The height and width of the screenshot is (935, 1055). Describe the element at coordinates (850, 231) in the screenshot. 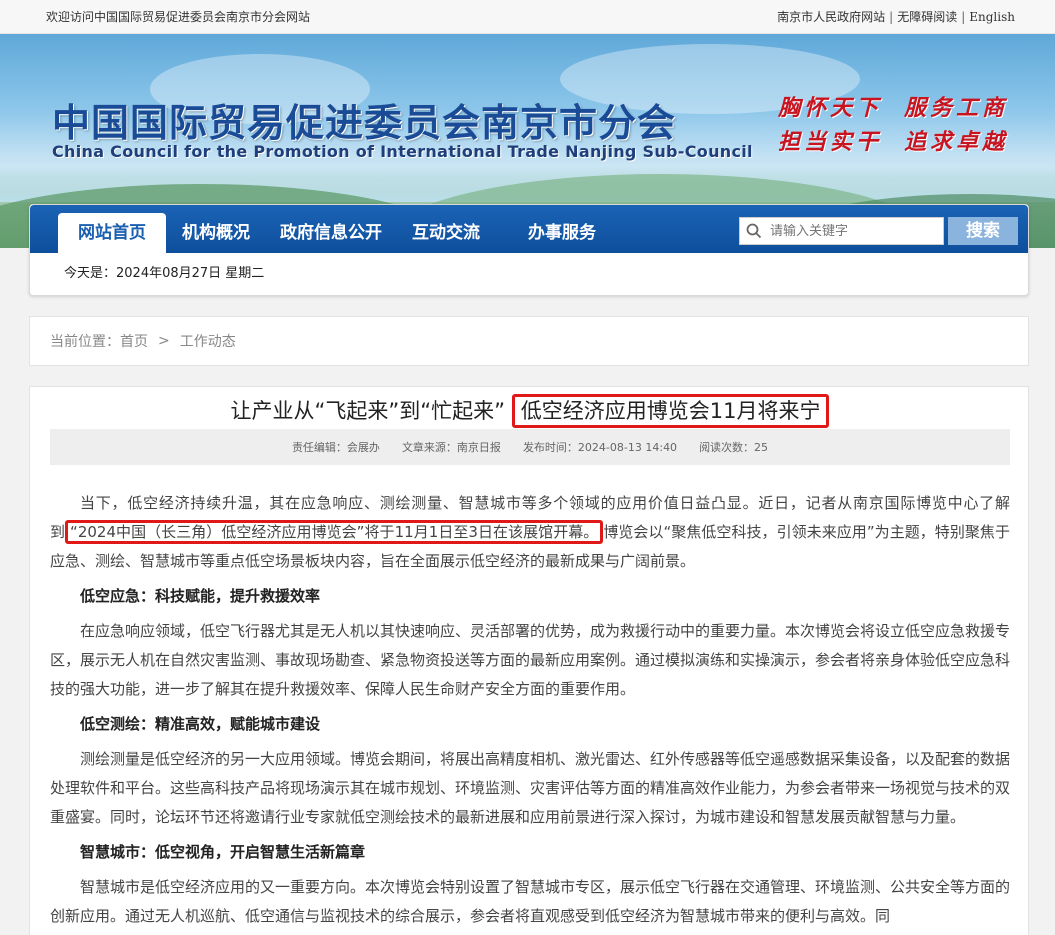

I see `search-input` at that location.